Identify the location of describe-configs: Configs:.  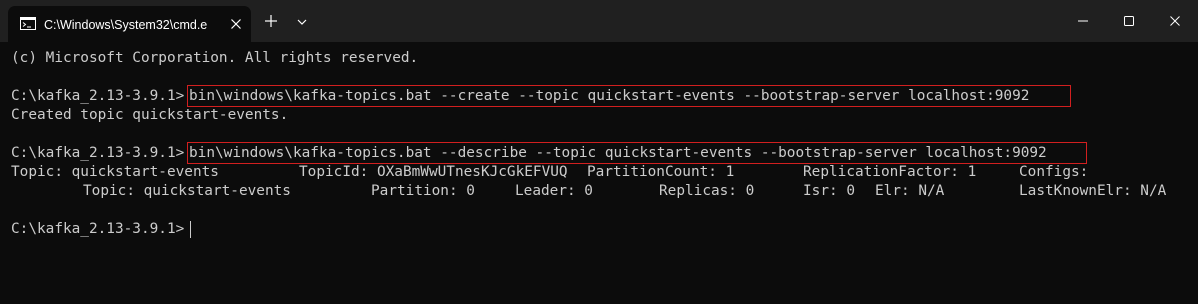
(1054, 172).